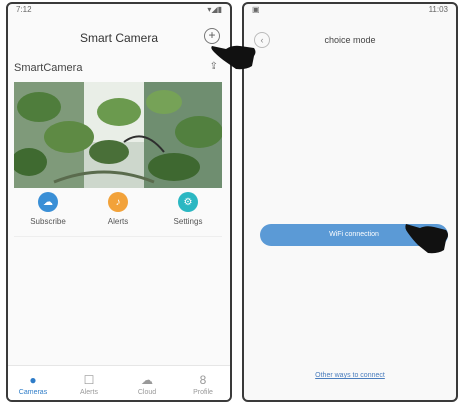  What do you see at coordinates (24, 9) in the screenshot?
I see `status-time: 7:12` at bounding box center [24, 9].